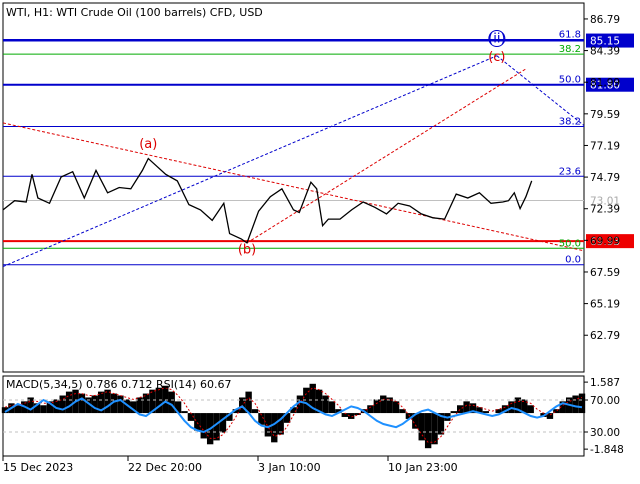 This screenshot has height=484, width=640. I want to click on indicator-tick-label: -1.848, so click(607, 450).